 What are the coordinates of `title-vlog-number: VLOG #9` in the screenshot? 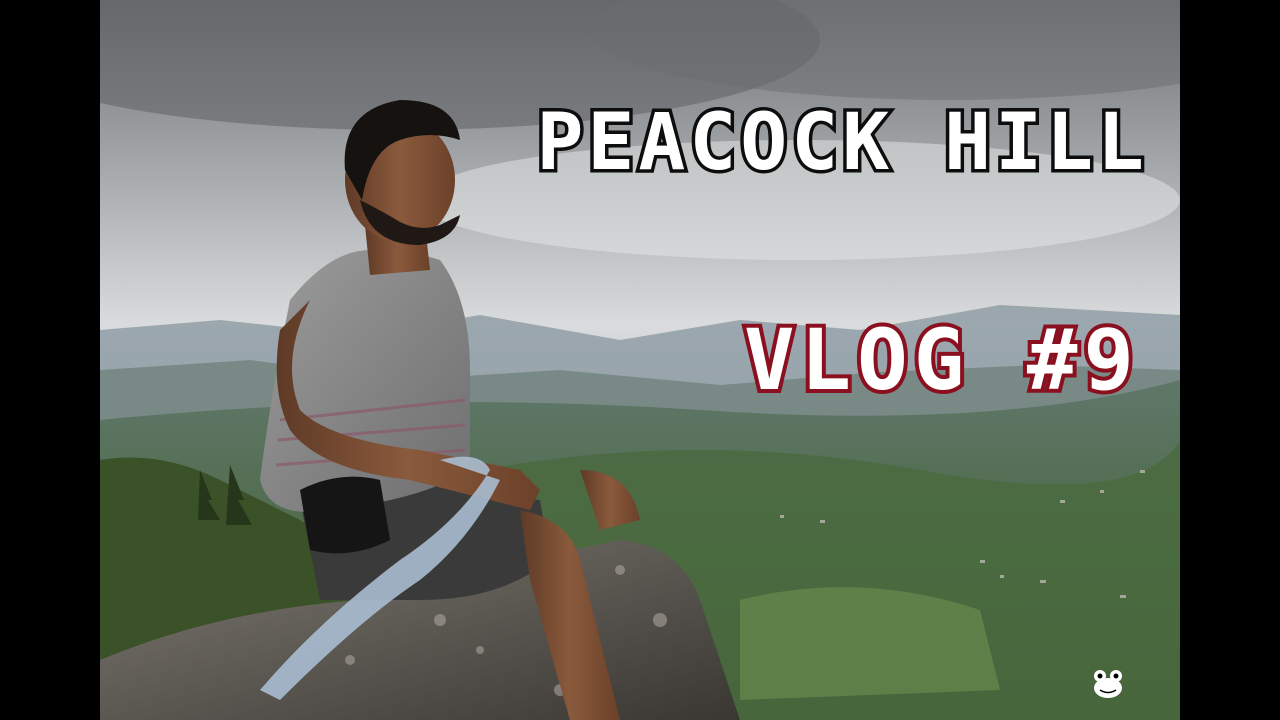 It's located at (940, 360).